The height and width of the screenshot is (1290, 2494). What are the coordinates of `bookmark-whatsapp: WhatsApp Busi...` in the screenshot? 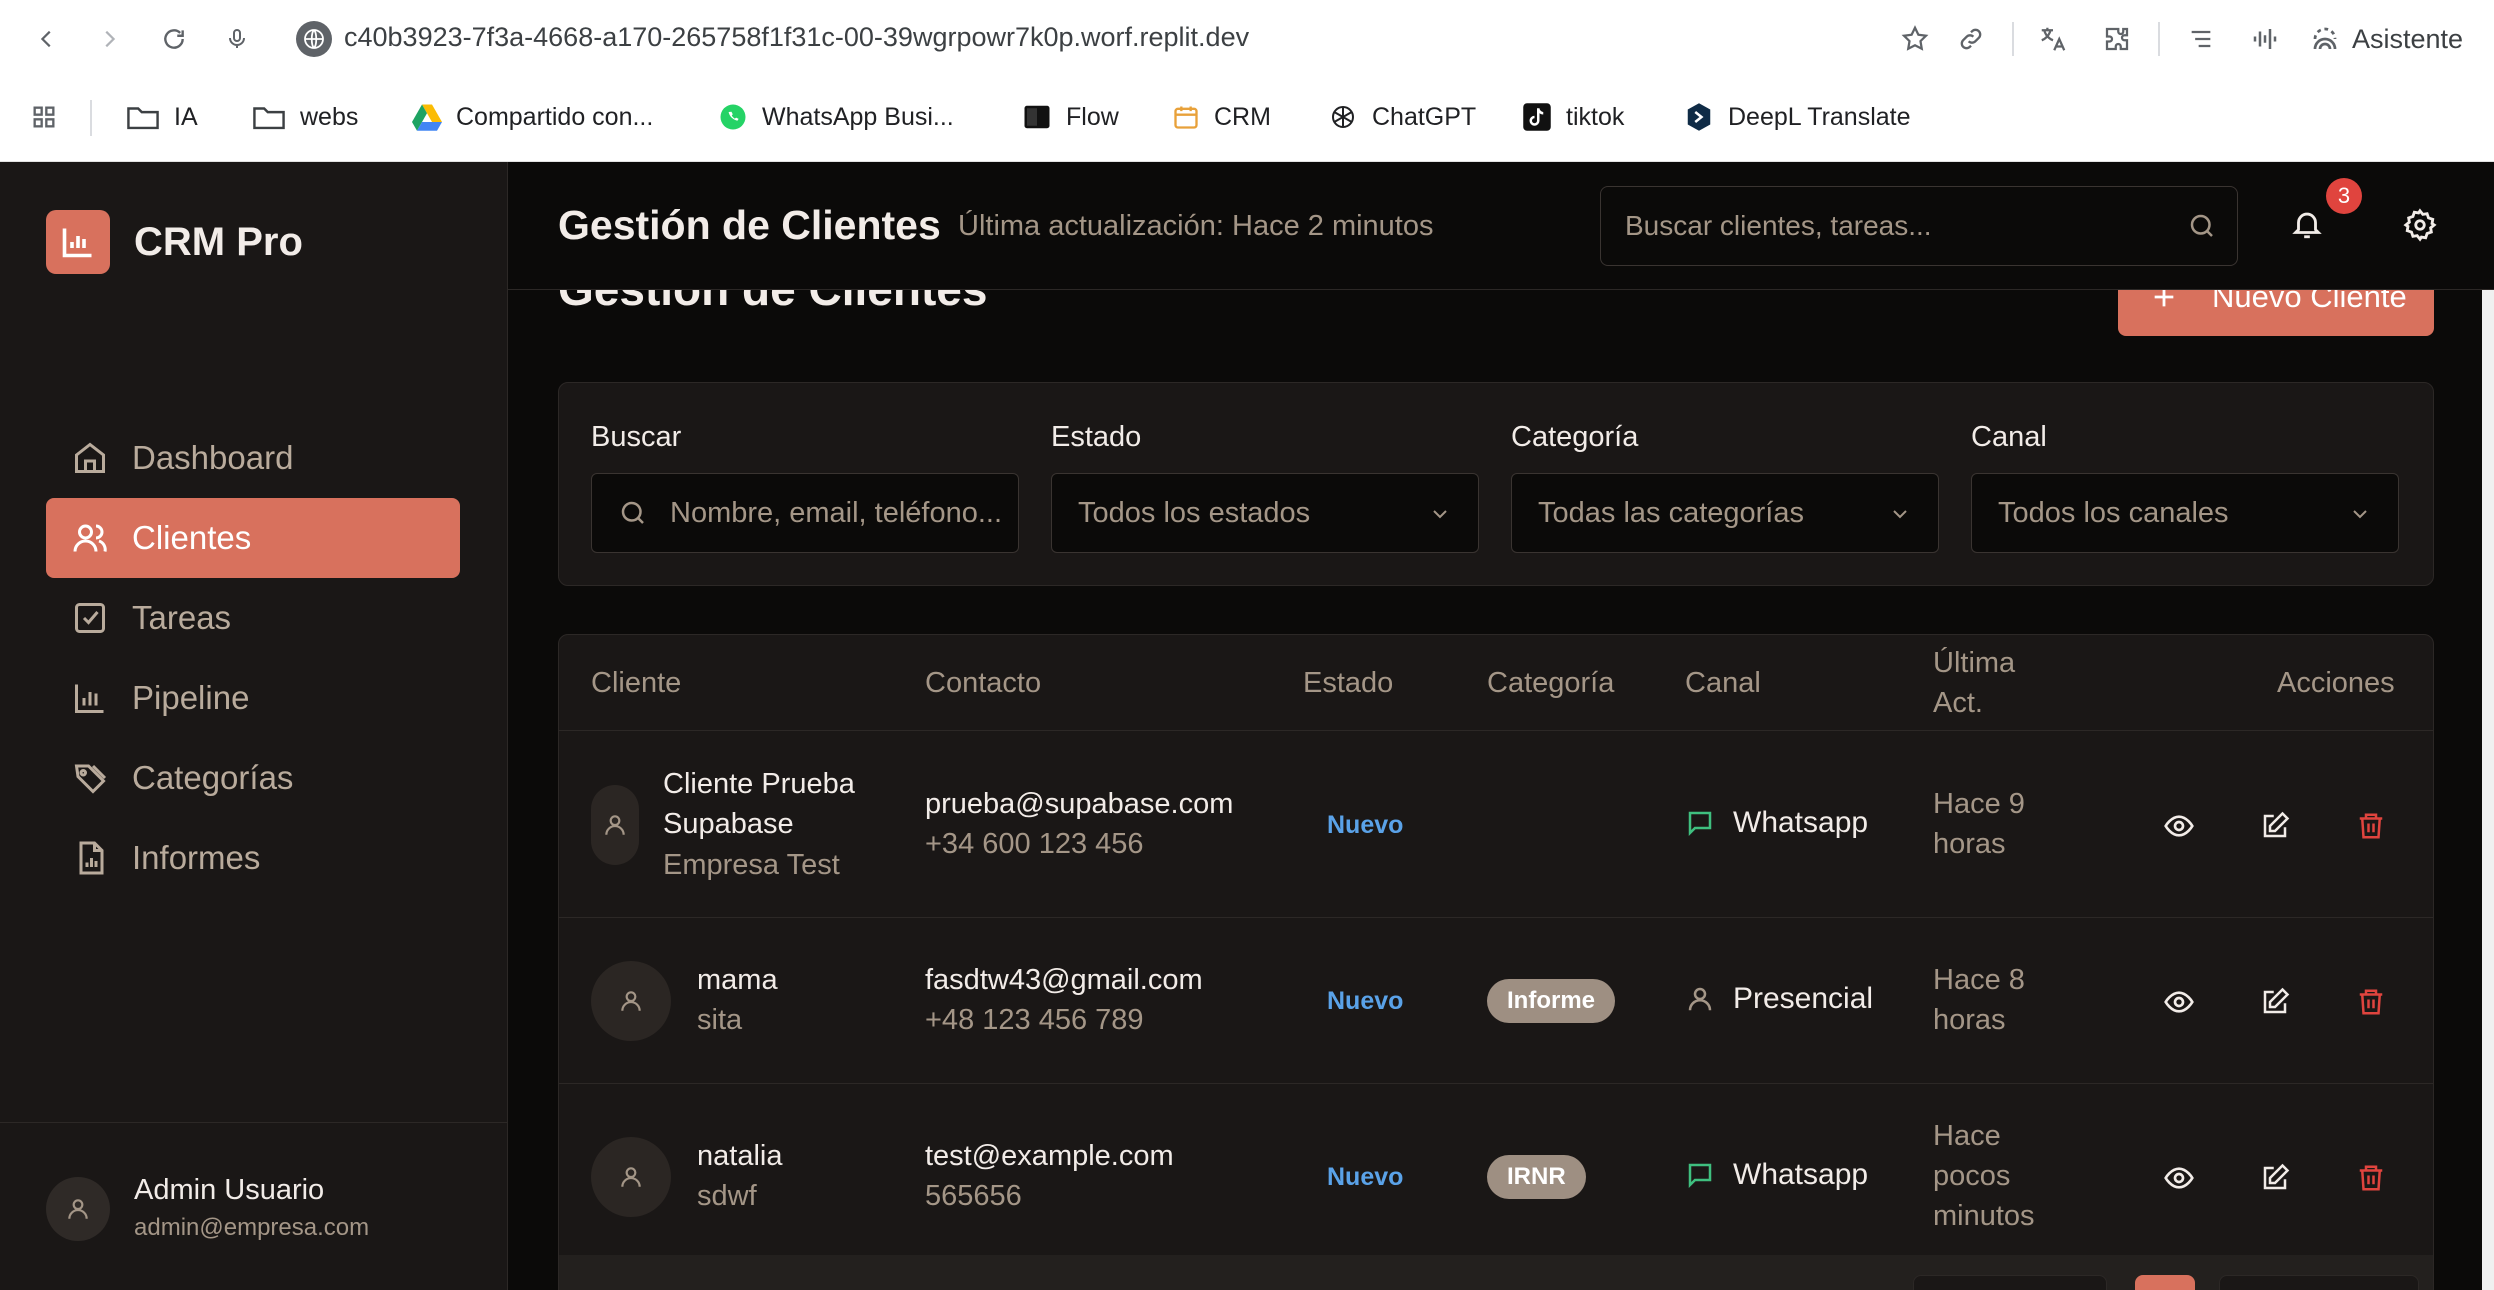 It's located at (836, 117).